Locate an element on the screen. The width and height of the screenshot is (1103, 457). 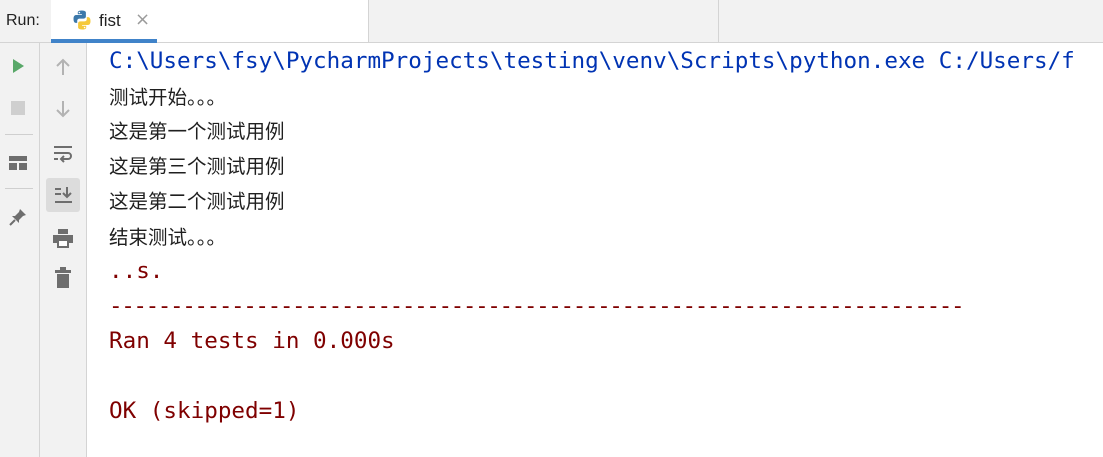
console-line: 这是第一个测试用例 is located at coordinates (197, 131).